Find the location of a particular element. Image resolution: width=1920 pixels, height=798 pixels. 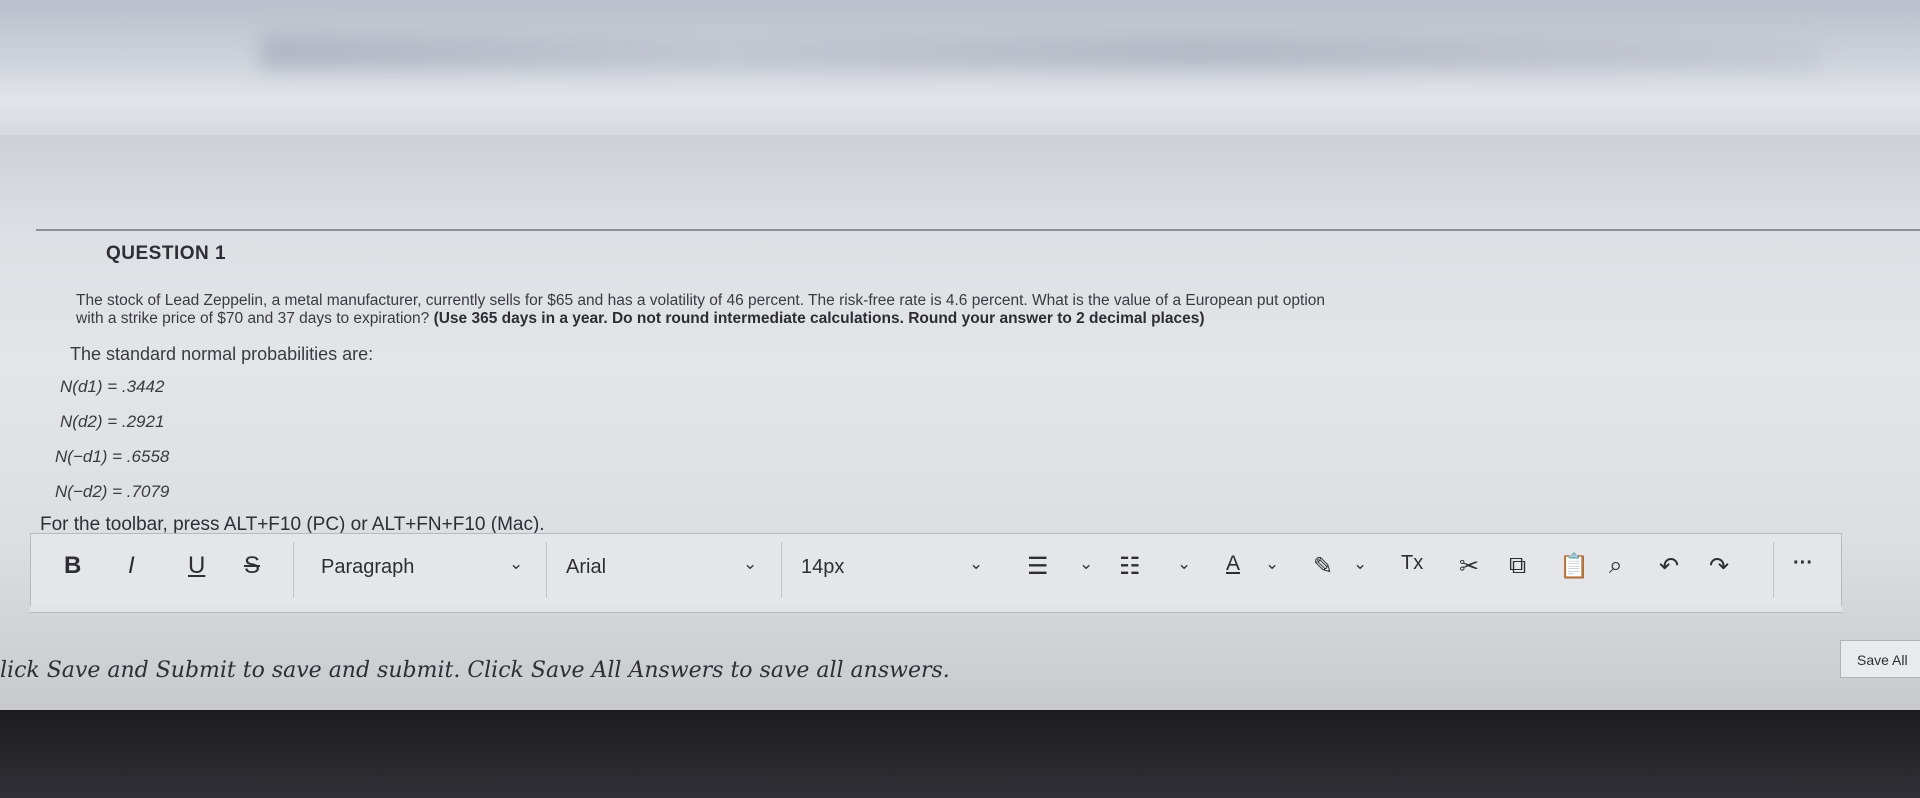

undo-icon: ↶ is located at coordinates (1669, 566).